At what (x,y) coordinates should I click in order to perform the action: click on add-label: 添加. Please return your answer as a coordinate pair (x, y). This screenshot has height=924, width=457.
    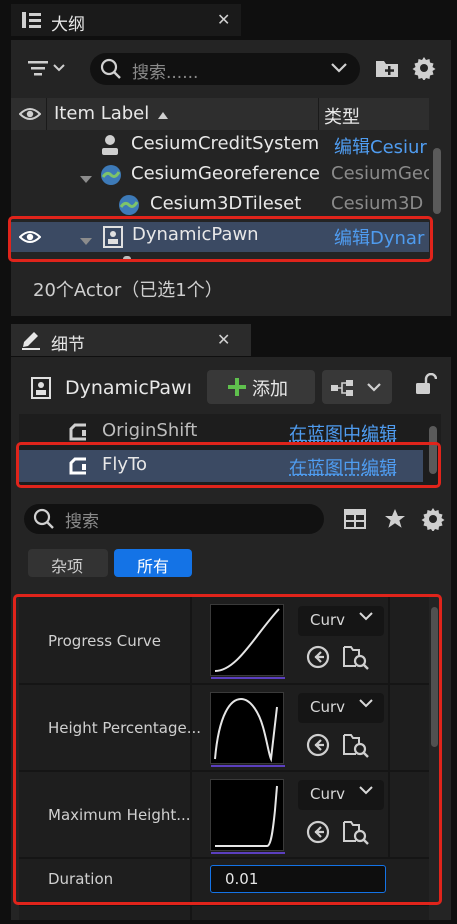
    Looking at the image, I should click on (270, 389).